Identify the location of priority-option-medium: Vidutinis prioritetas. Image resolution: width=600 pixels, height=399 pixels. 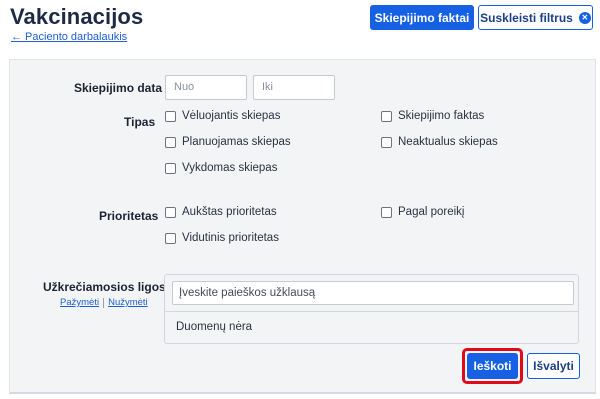
(222, 238).